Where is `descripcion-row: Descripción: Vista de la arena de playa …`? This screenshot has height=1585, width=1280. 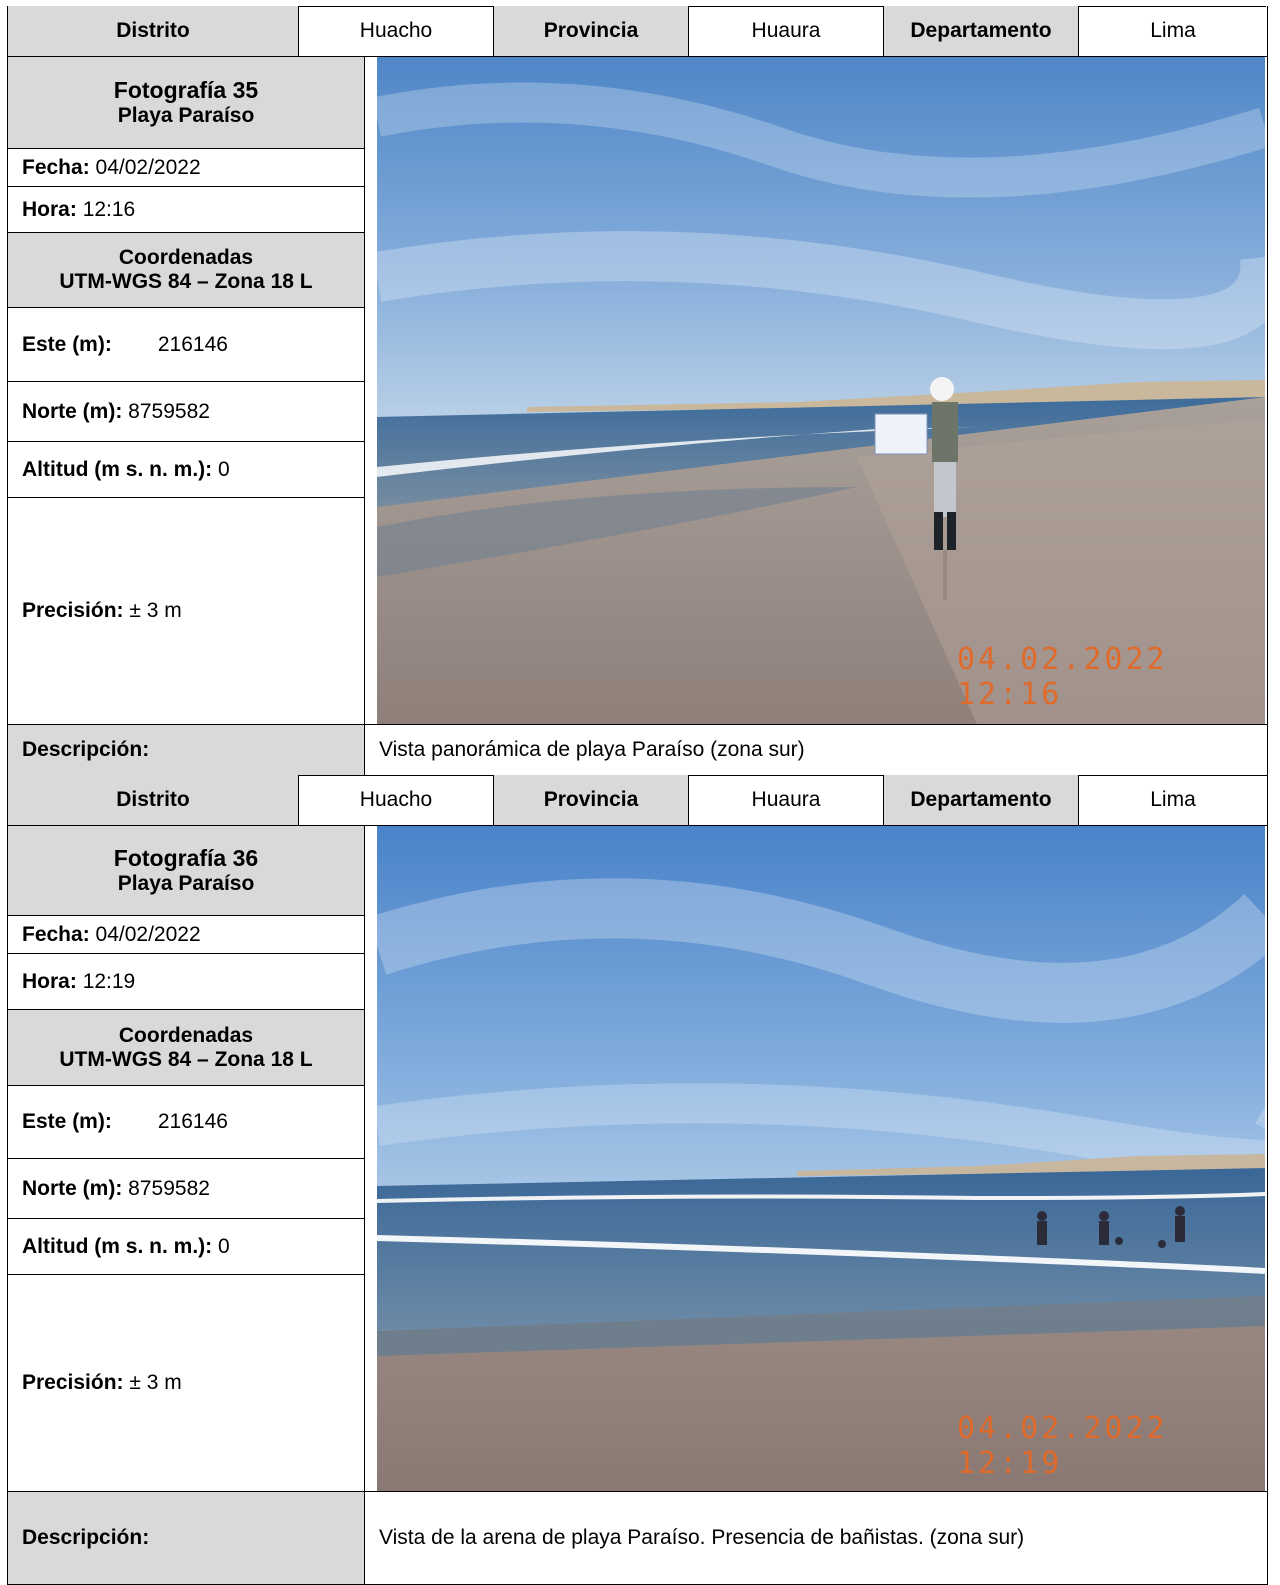 descripcion-row: Descripción: Vista de la arena de playa … is located at coordinates (637, 1538).